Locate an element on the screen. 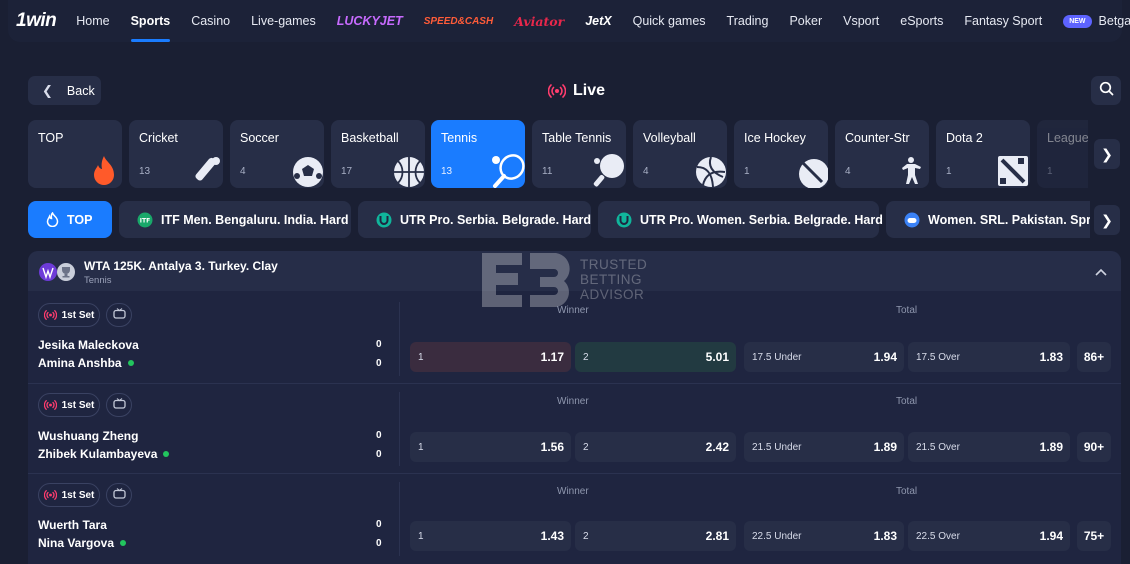 The width and height of the screenshot is (1130, 564). chips-scroll-right-button: ❯ is located at coordinates (1107, 220).